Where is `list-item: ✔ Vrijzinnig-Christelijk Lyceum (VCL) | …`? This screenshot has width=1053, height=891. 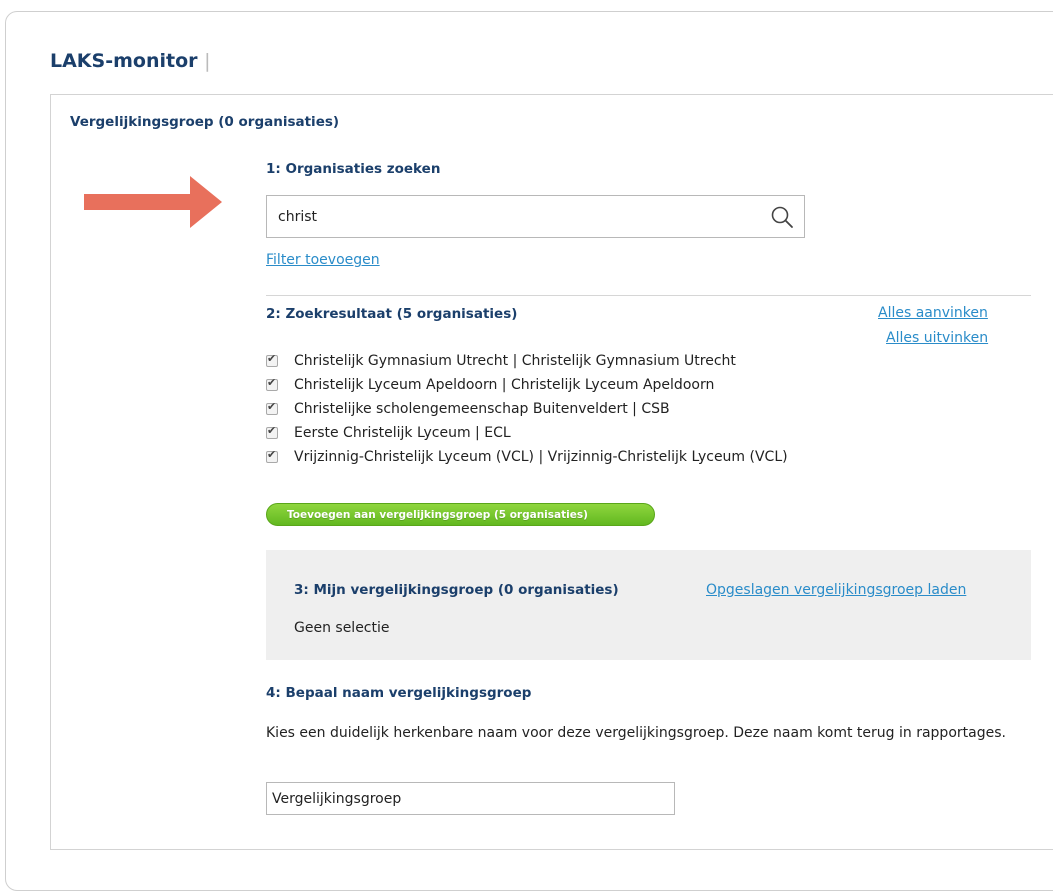
list-item: ✔ Vrijzinnig-Christelijk Lyceum (VCL) | … is located at coordinates (527, 457).